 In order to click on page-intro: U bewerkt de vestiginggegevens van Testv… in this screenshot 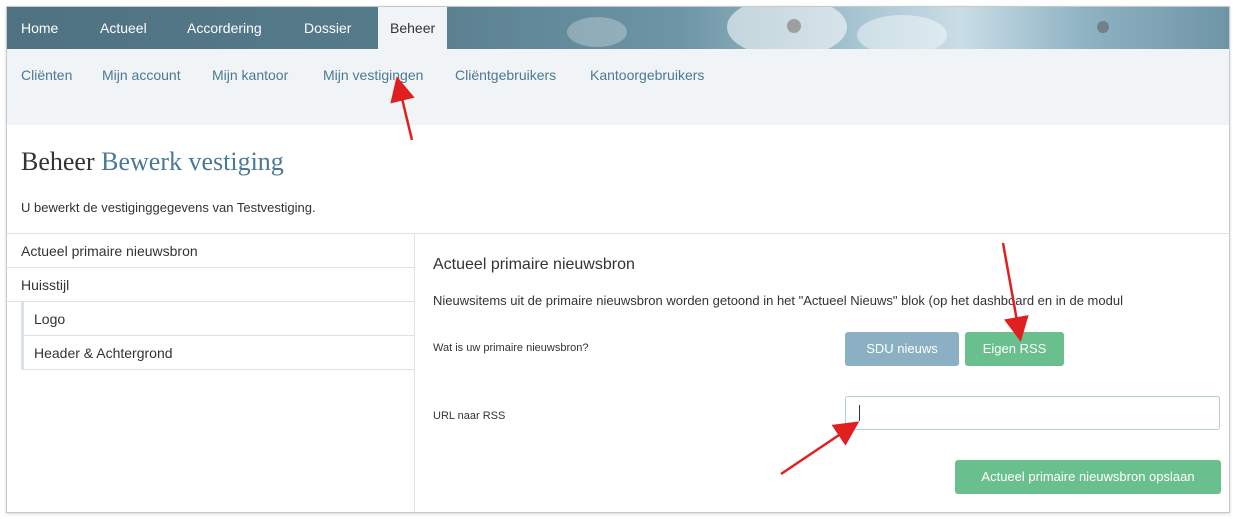, I will do `click(168, 207)`.